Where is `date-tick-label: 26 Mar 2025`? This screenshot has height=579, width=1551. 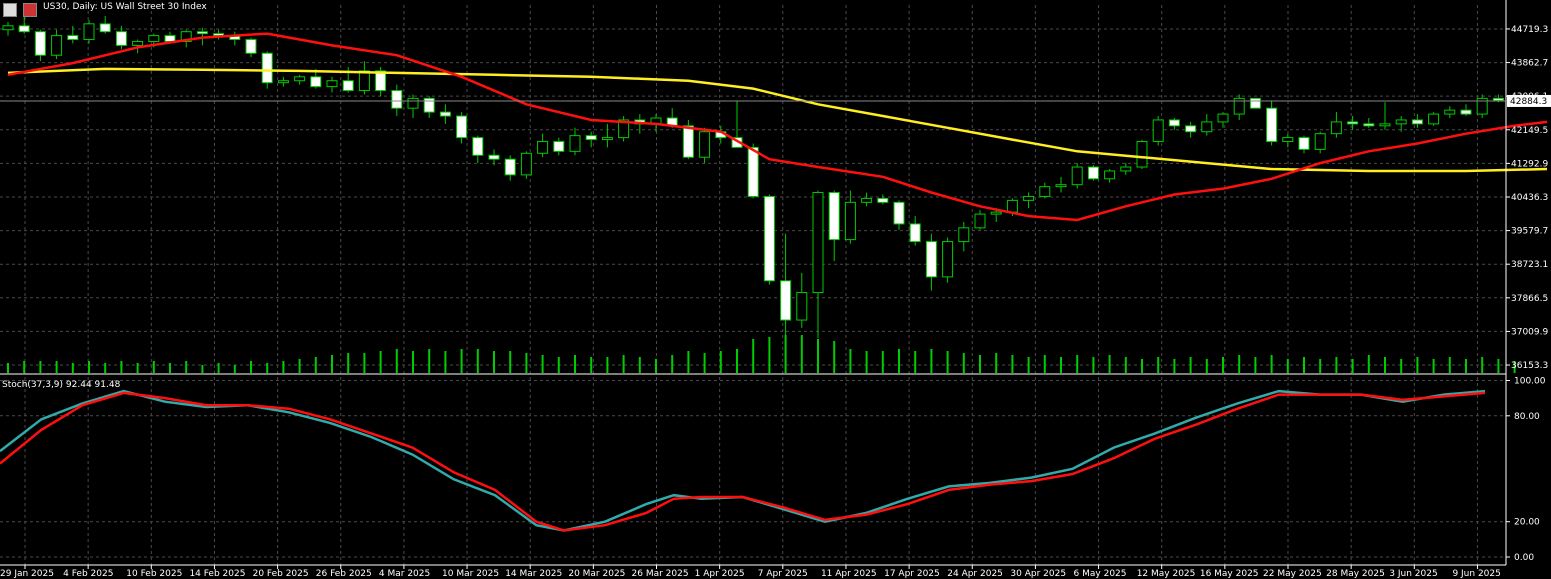
date-tick-label: 26 Mar 2025 is located at coordinates (660, 574).